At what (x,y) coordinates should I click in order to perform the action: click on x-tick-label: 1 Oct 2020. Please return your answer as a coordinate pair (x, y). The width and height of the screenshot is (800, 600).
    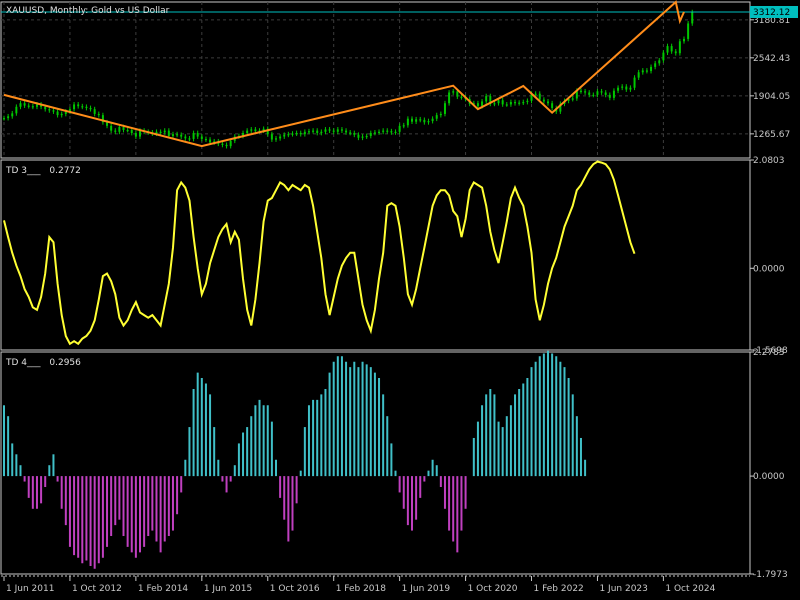
    Looking at the image, I should click on (493, 589).